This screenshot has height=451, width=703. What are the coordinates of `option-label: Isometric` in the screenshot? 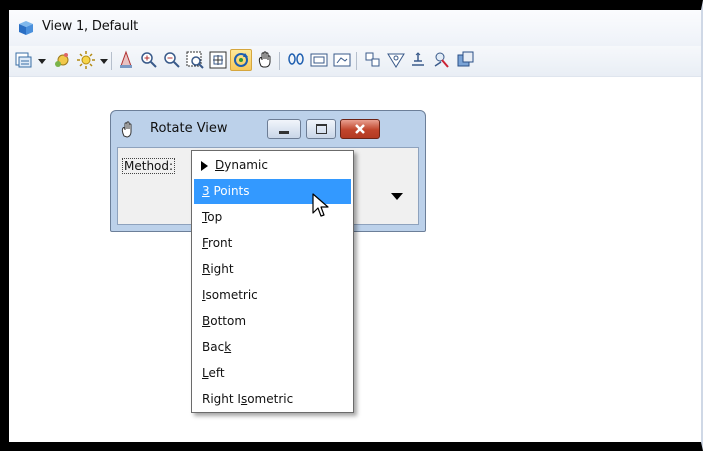 It's located at (230, 295).